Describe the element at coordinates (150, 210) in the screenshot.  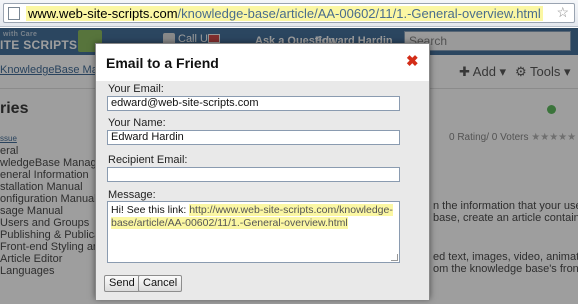
I see `message-prefix: Hi! See this link:` at that location.